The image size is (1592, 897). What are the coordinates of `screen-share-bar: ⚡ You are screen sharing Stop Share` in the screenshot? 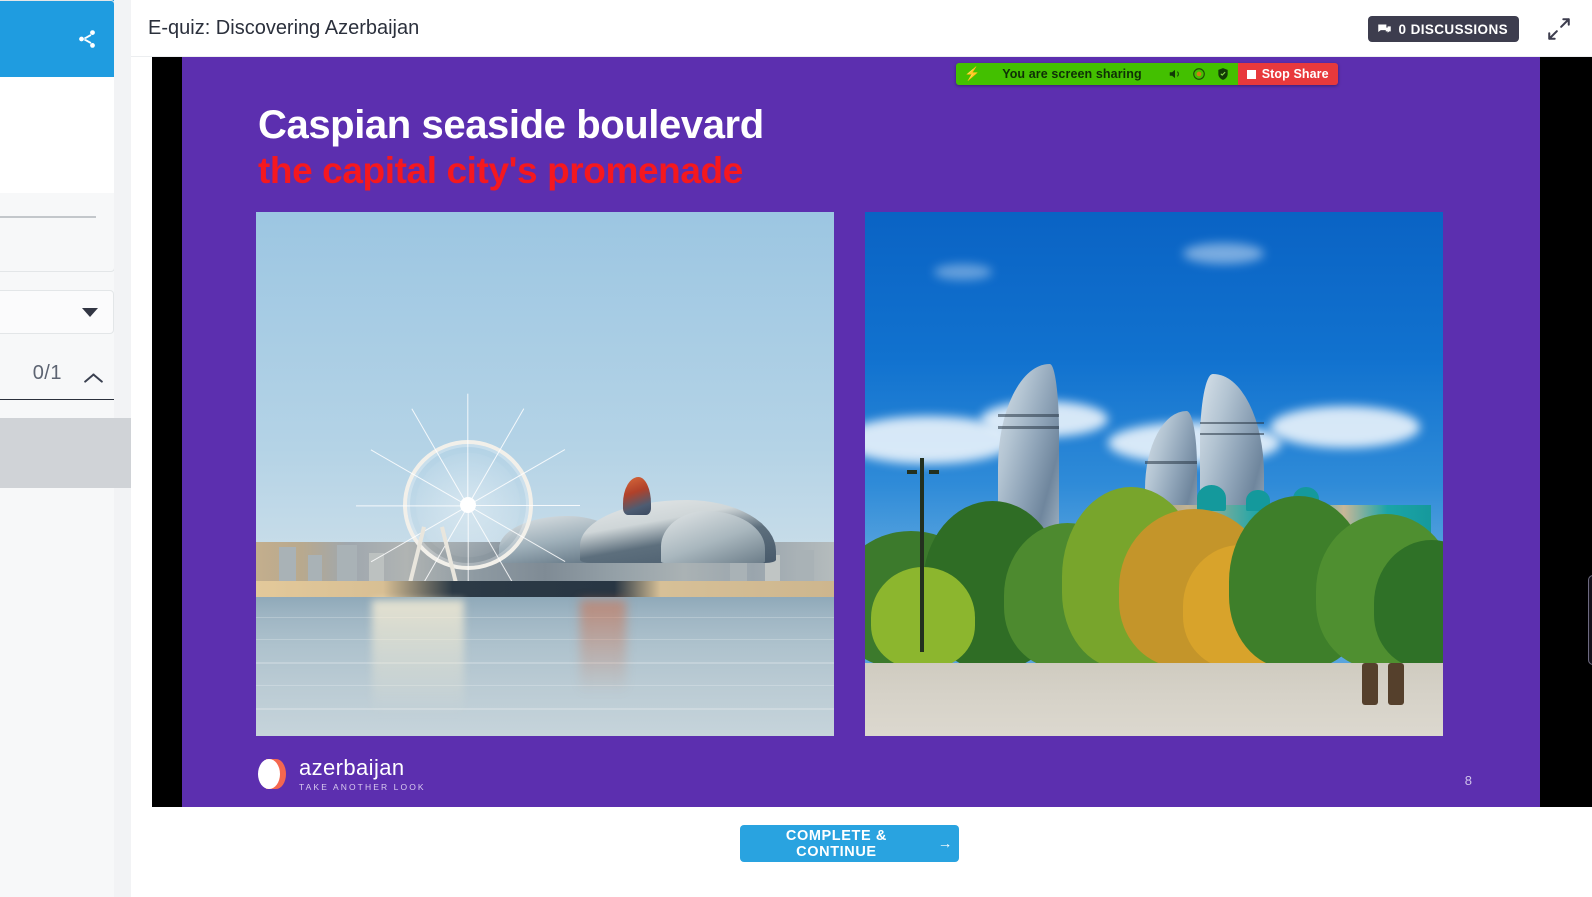 It's located at (1147, 74).